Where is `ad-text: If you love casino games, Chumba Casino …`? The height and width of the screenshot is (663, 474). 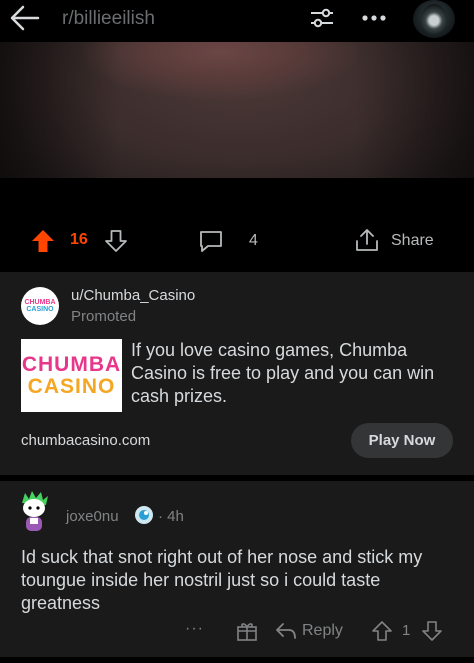
ad-text: If you love casino games, Chumba Casino … is located at coordinates (291, 373).